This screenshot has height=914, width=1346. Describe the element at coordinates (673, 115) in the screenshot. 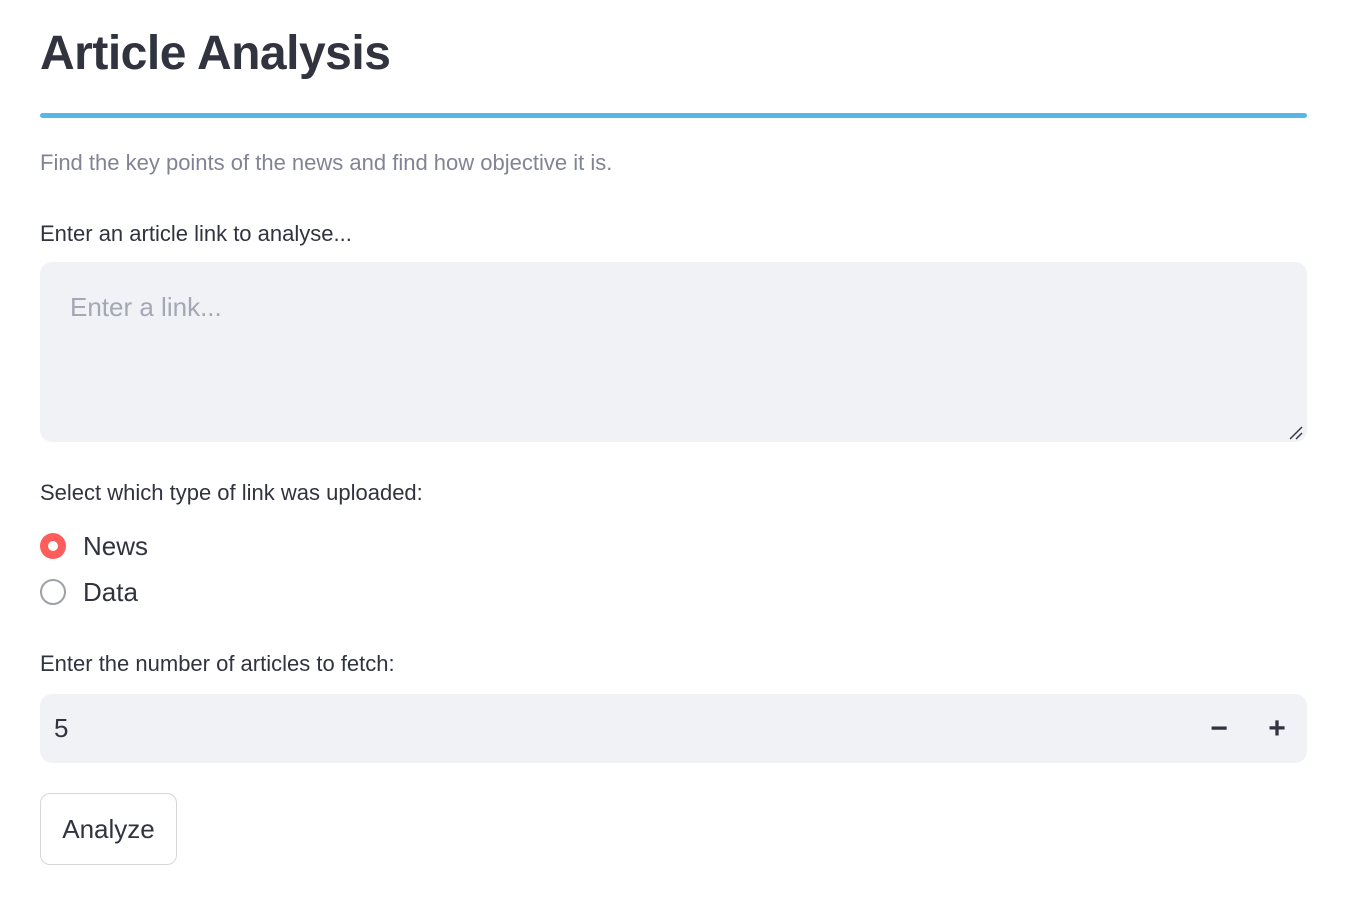

I see `title-divider` at that location.